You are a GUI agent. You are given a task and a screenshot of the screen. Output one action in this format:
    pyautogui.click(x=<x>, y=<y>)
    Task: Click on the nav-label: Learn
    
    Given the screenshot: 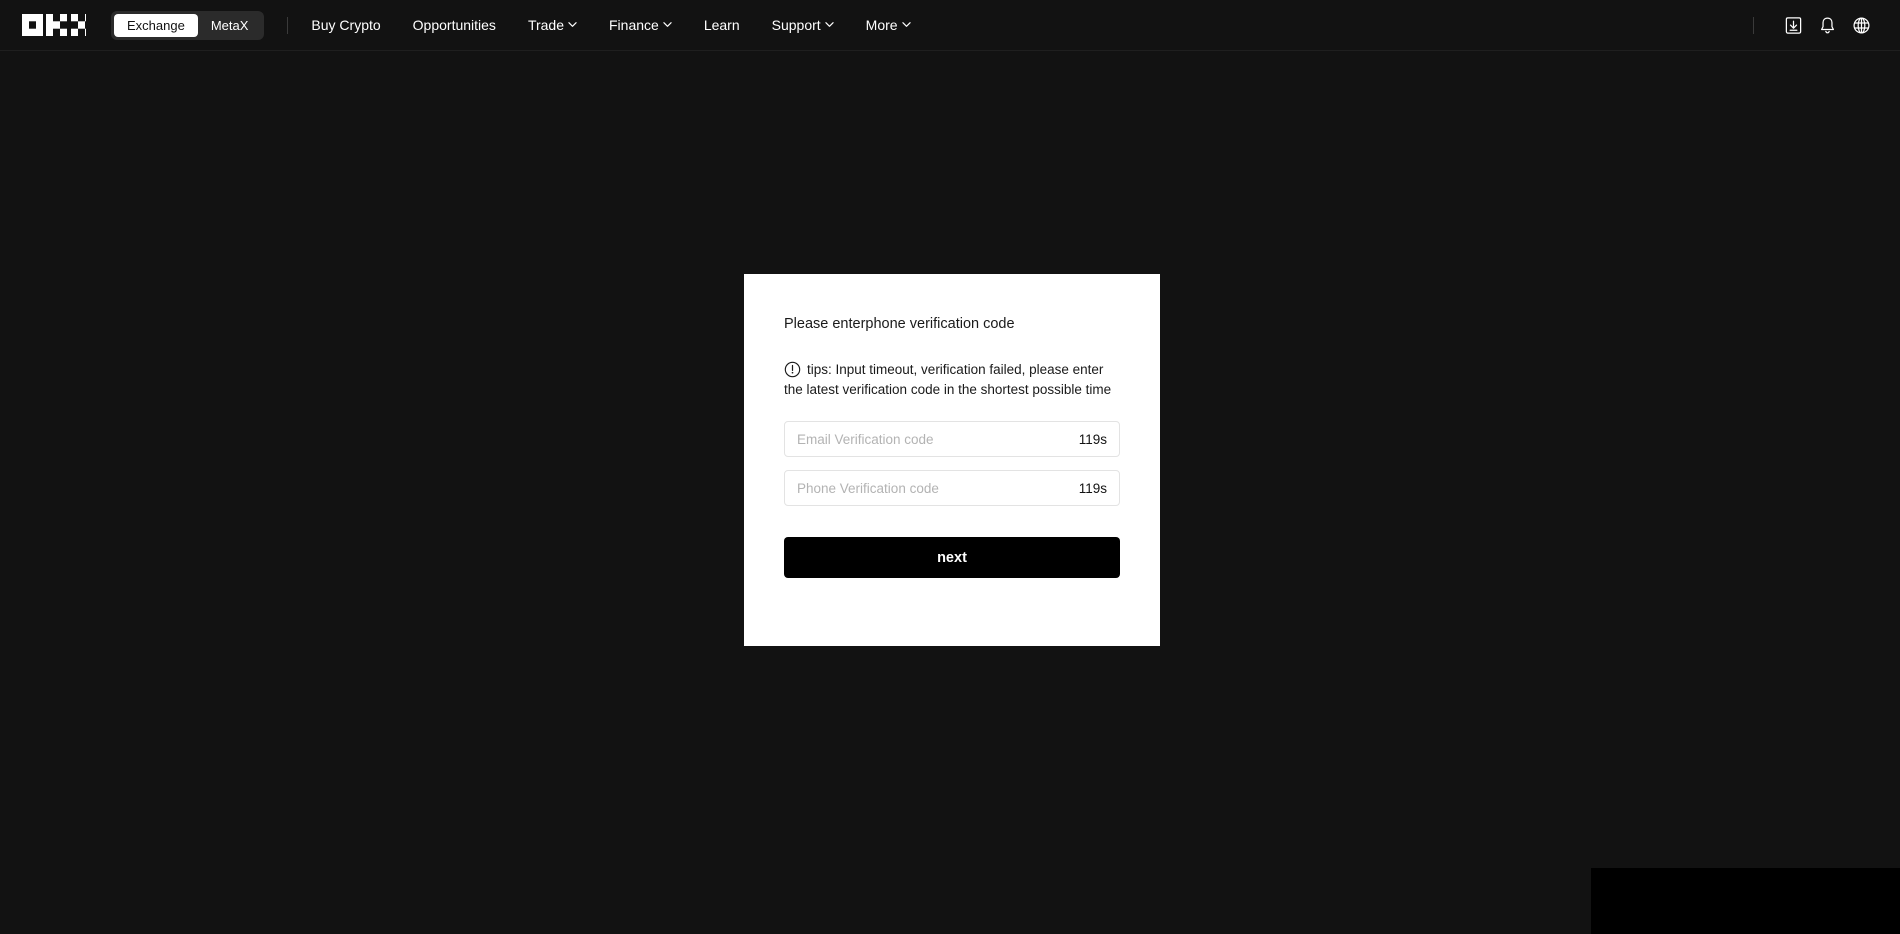 What is the action you would take?
    pyautogui.click(x=721, y=25)
    